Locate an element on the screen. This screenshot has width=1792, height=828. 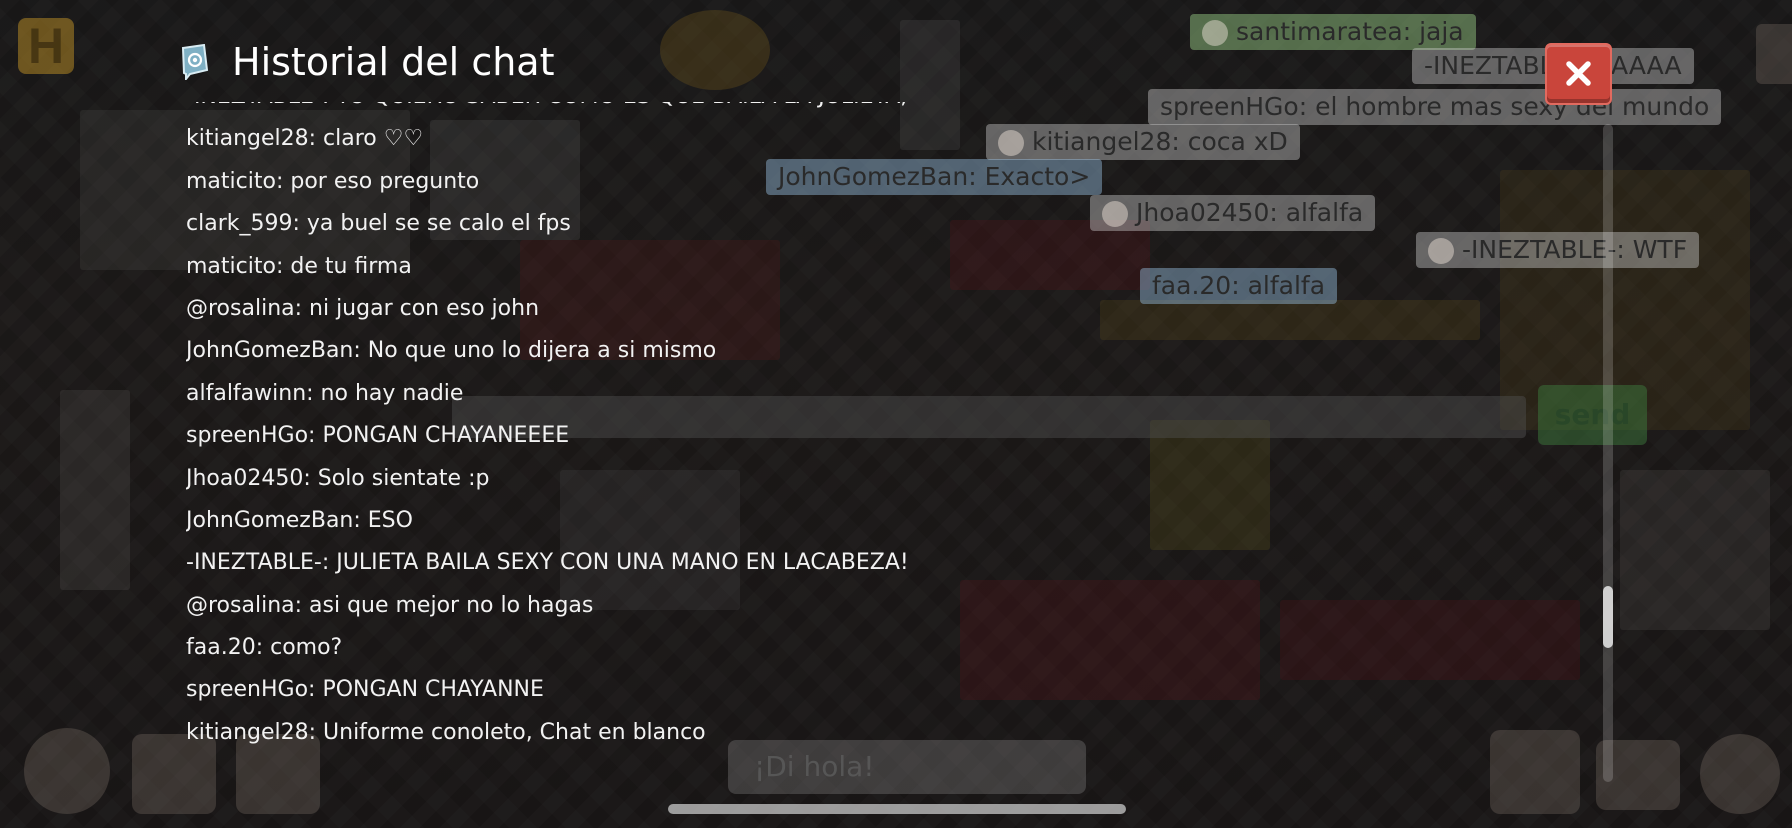
page-title: Historial del chat is located at coordinates (393, 62).